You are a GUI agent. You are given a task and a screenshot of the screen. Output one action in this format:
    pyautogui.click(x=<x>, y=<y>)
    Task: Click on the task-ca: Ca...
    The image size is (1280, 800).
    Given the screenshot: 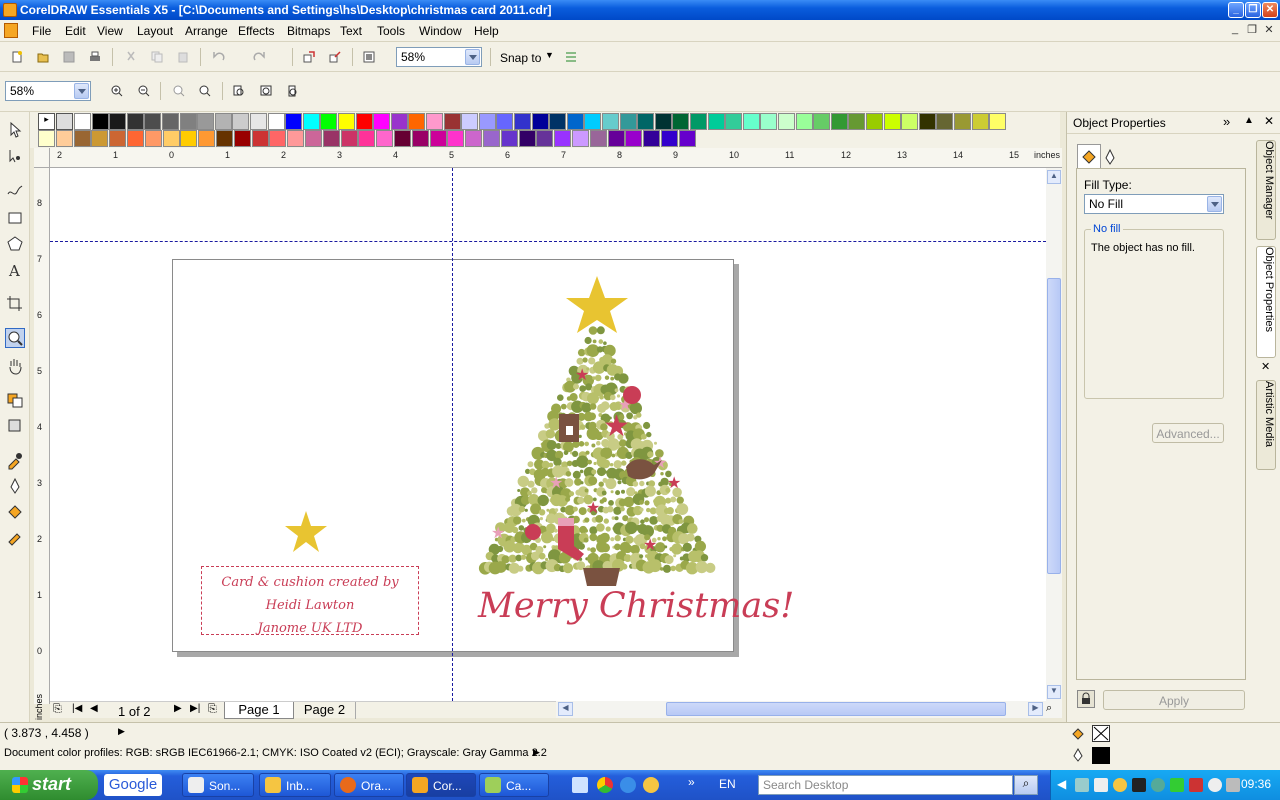 What is the action you would take?
    pyautogui.click(x=514, y=785)
    